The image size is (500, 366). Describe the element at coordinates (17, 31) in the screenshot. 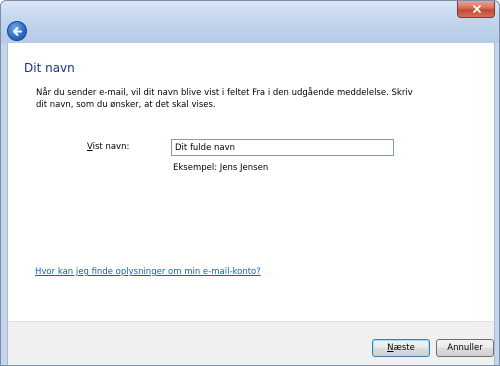

I see `back-button` at that location.